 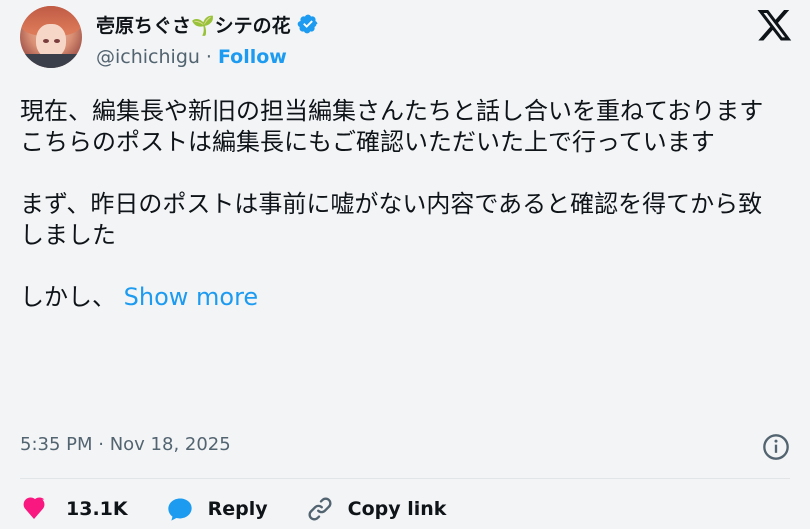 I want to click on action-bar: 13.1K Reply Copy link, so click(x=252, y=509).